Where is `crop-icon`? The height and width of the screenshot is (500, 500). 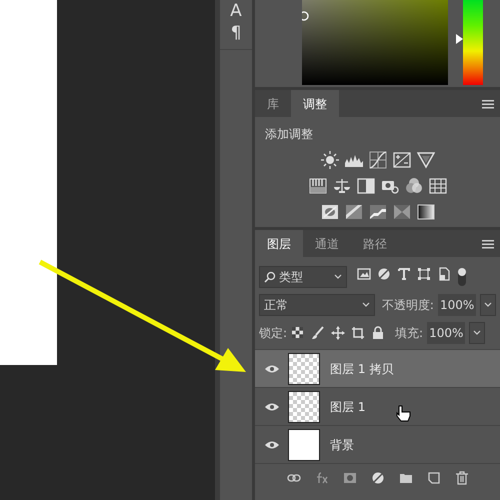 crop-icon is located at coordinates (358, 333).